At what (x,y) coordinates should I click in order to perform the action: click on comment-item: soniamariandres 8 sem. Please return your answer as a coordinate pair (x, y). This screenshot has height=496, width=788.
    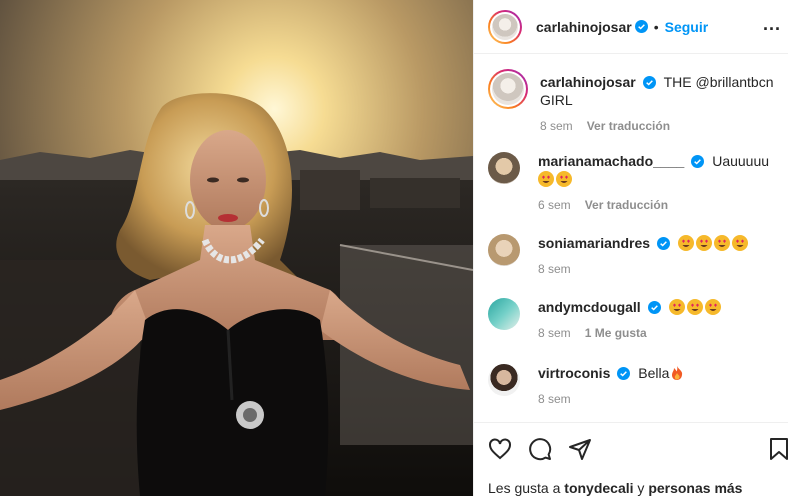
    Looking at the image, I should click on (638, 255).